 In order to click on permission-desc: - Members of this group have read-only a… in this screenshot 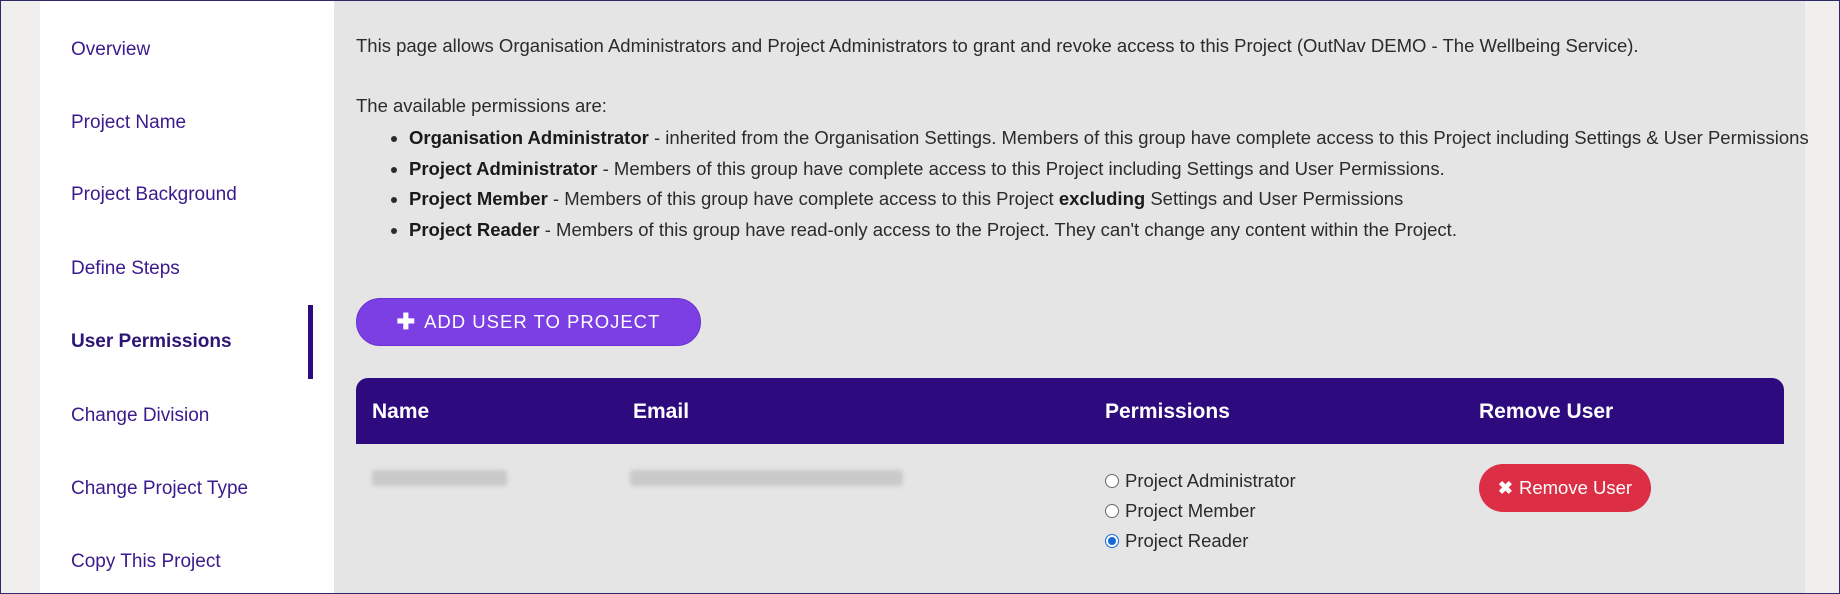, I will do `click(998, 229)`.